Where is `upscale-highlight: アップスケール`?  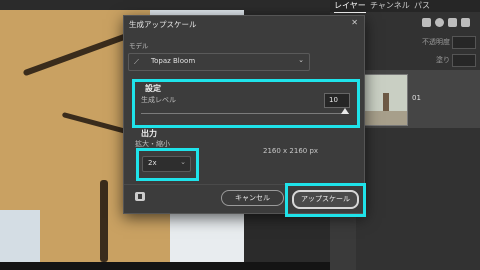
upscale-highlight: アップスケール is located at coordinates (325, 200).